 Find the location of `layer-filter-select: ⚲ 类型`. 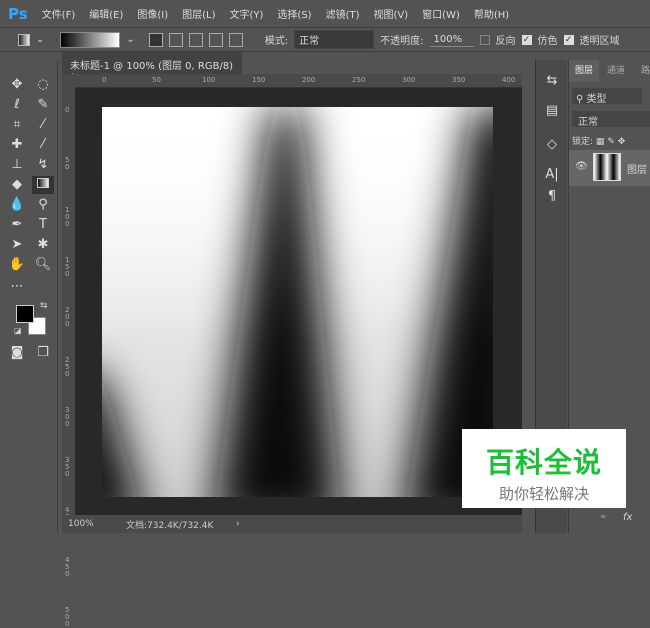

layer-filter-select: ⚲ 类型 is located at coordinates (607, 96).